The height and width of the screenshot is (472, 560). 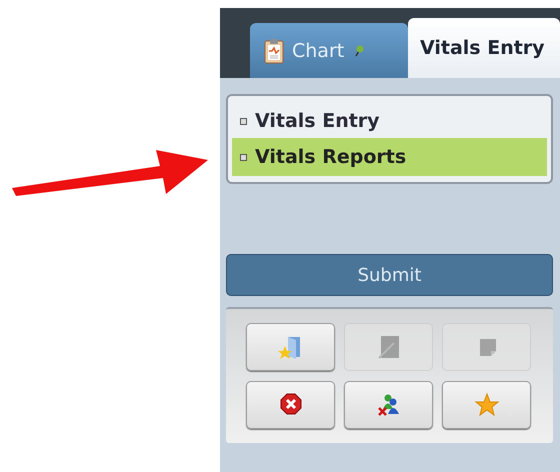 What do you see at coordinates (274, 51) in the screenshot?
I see `clipboard-icon` at bounding box center [274, 51].